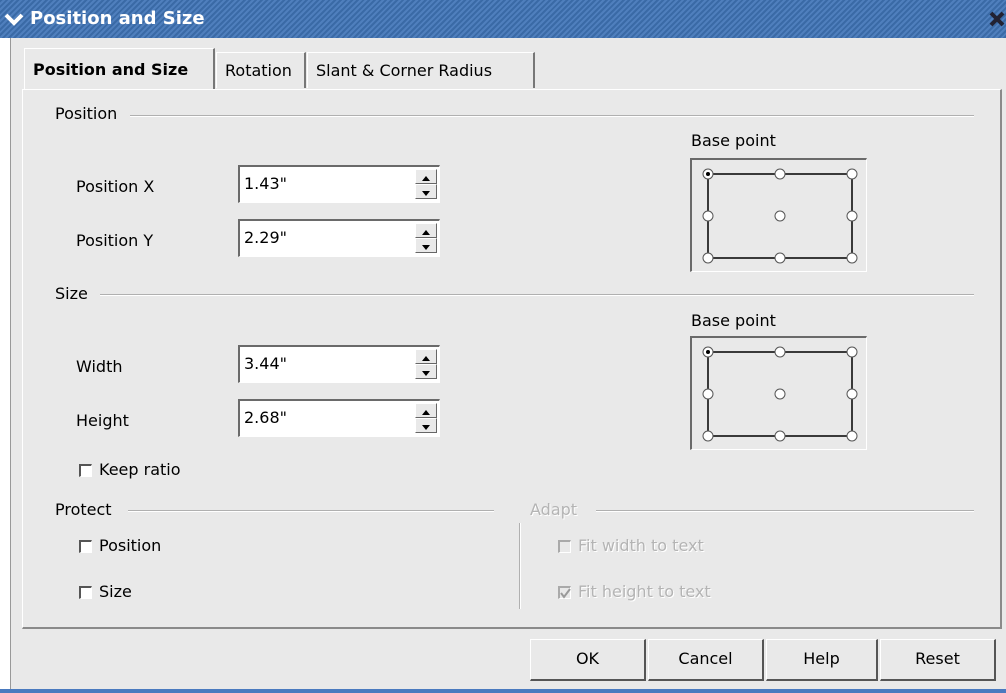 The width and height of the screenshot is (1006, 693). Describe the element at coordinates (564, 546) in the screenshot. I see `fit-width-checkbox` at that location.